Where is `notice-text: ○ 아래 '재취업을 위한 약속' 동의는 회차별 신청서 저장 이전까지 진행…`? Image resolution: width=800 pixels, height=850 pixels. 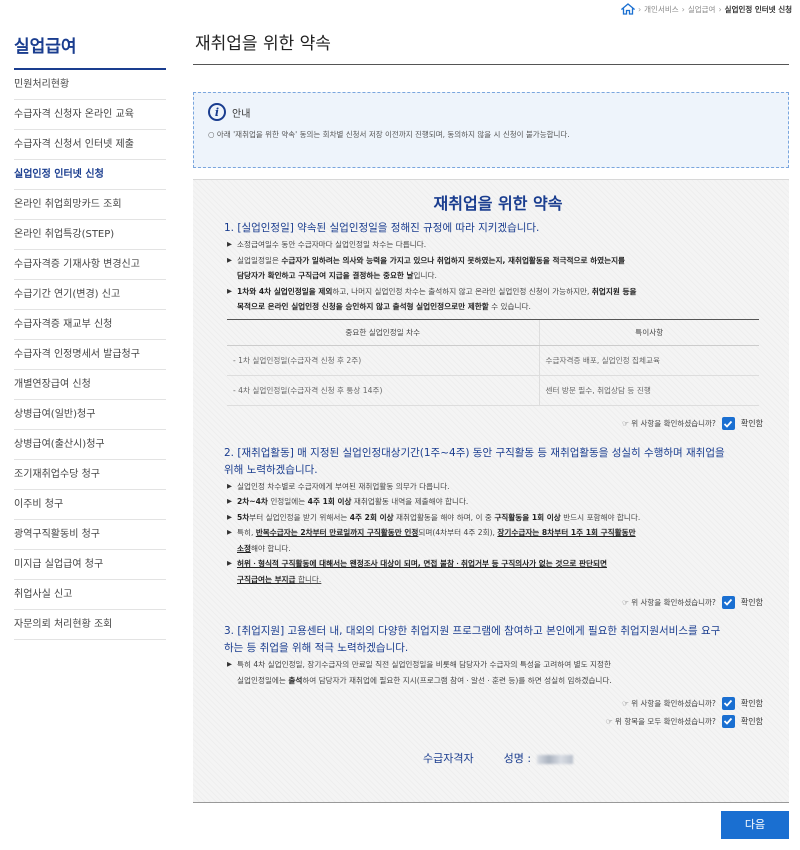
notice-text: ○ 아래 '재취업을 위한 약속' 동의는 회차별 신청서 저장 이전까지 진행… is located at coordinates (389, 134).